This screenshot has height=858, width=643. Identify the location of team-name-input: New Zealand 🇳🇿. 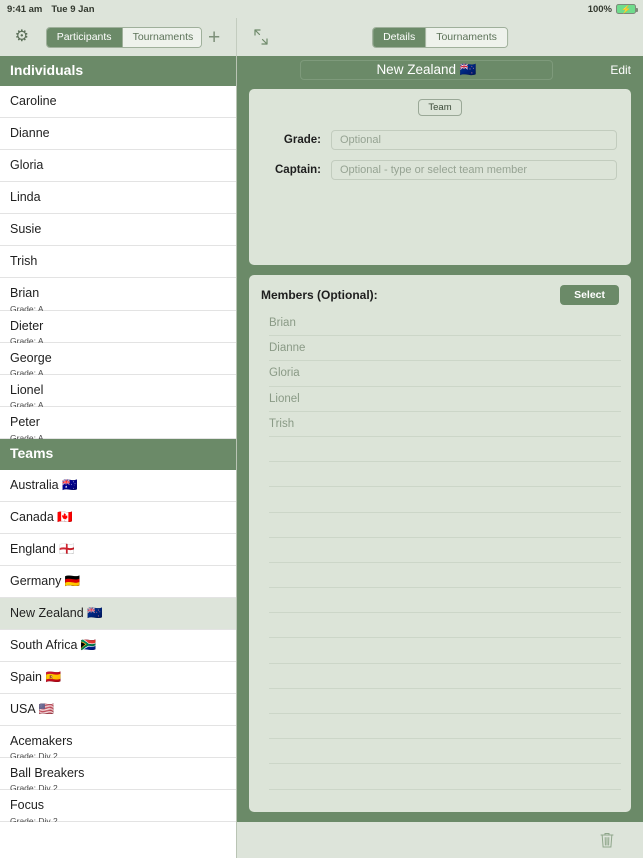
(426, 70).